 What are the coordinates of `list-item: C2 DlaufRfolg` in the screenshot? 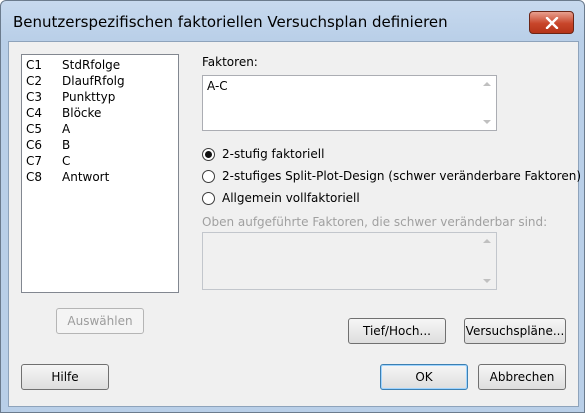 It's located at (75, 82).